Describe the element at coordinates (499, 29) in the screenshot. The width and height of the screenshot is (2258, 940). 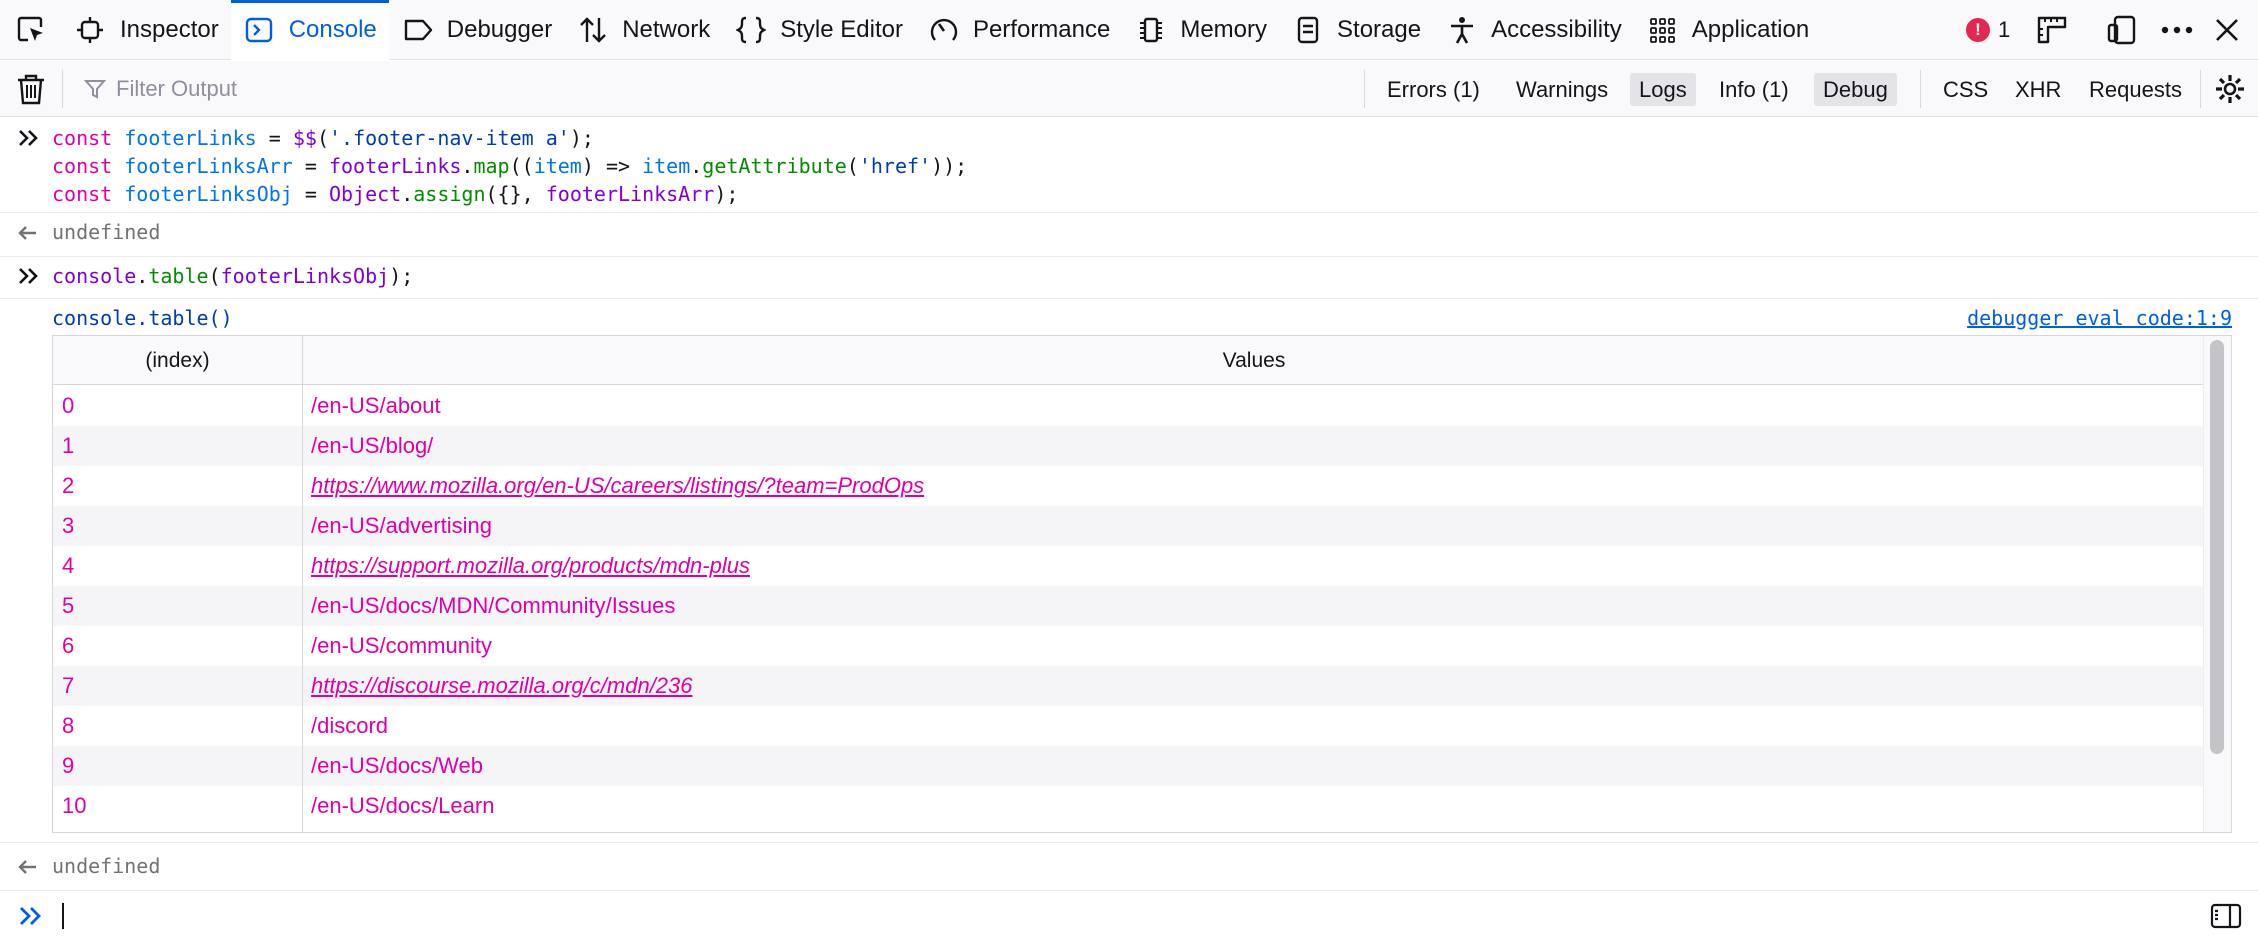
I see `tab-label: Debugger` at that location.